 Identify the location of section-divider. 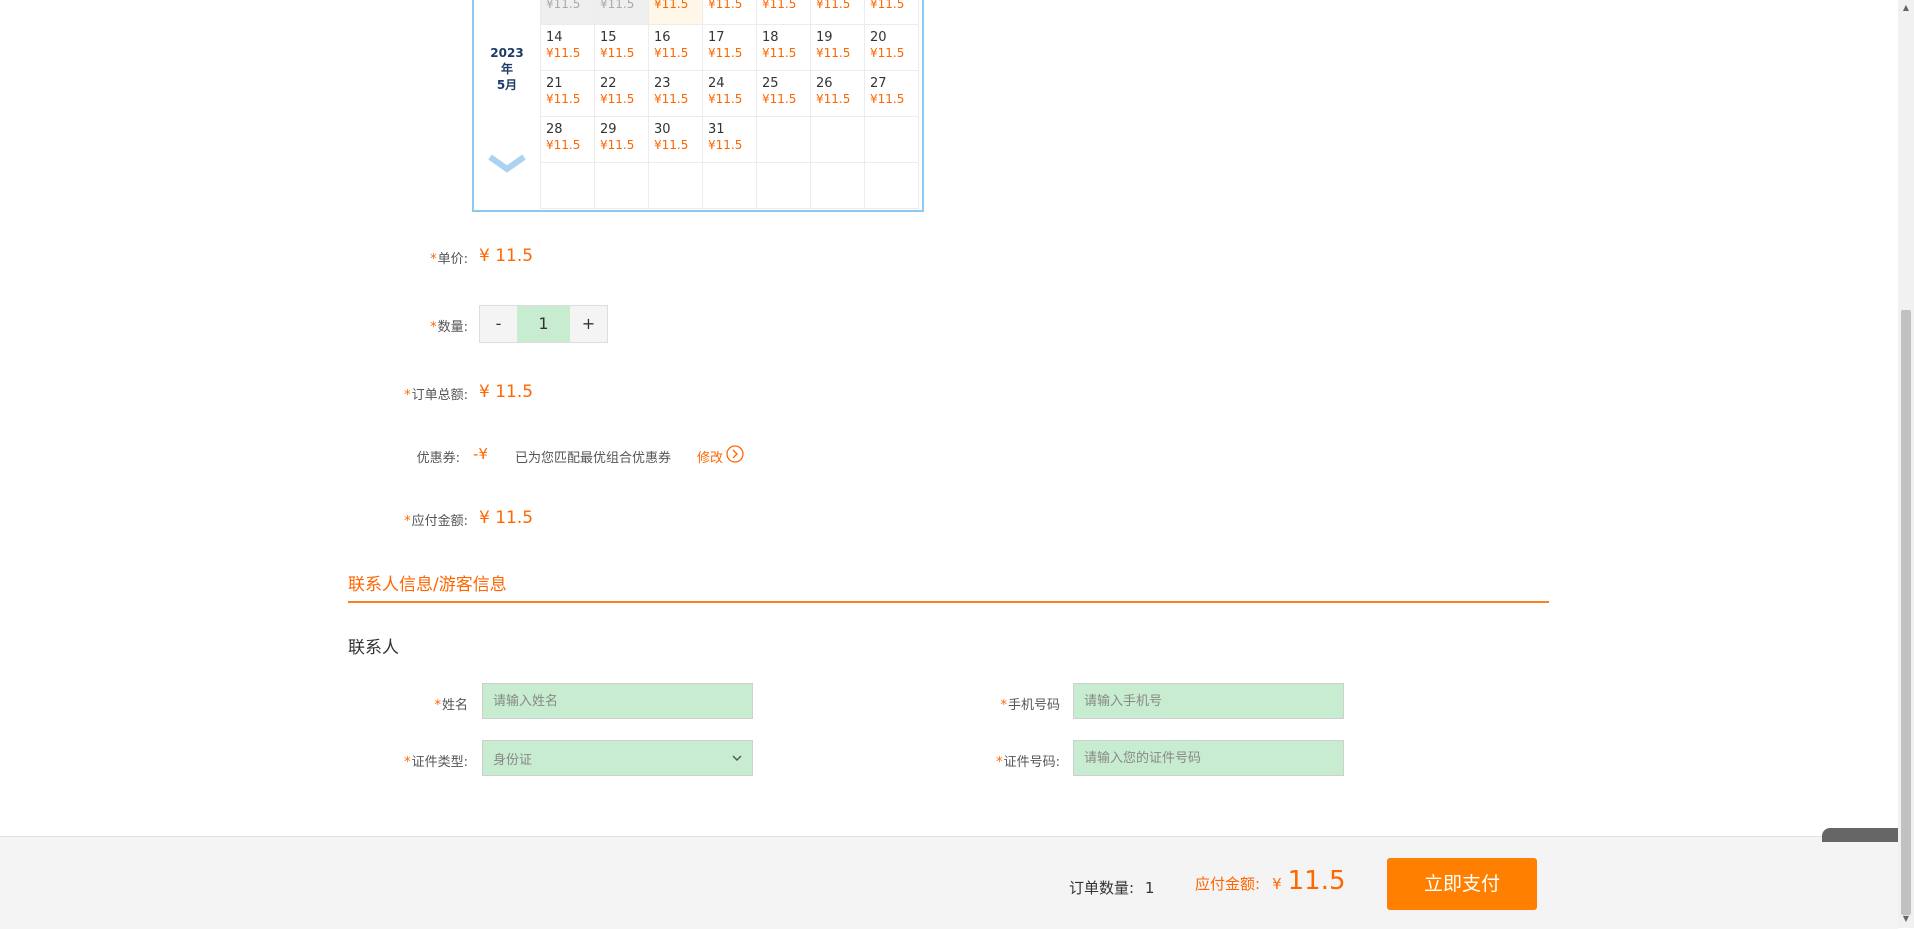
(948, 602).